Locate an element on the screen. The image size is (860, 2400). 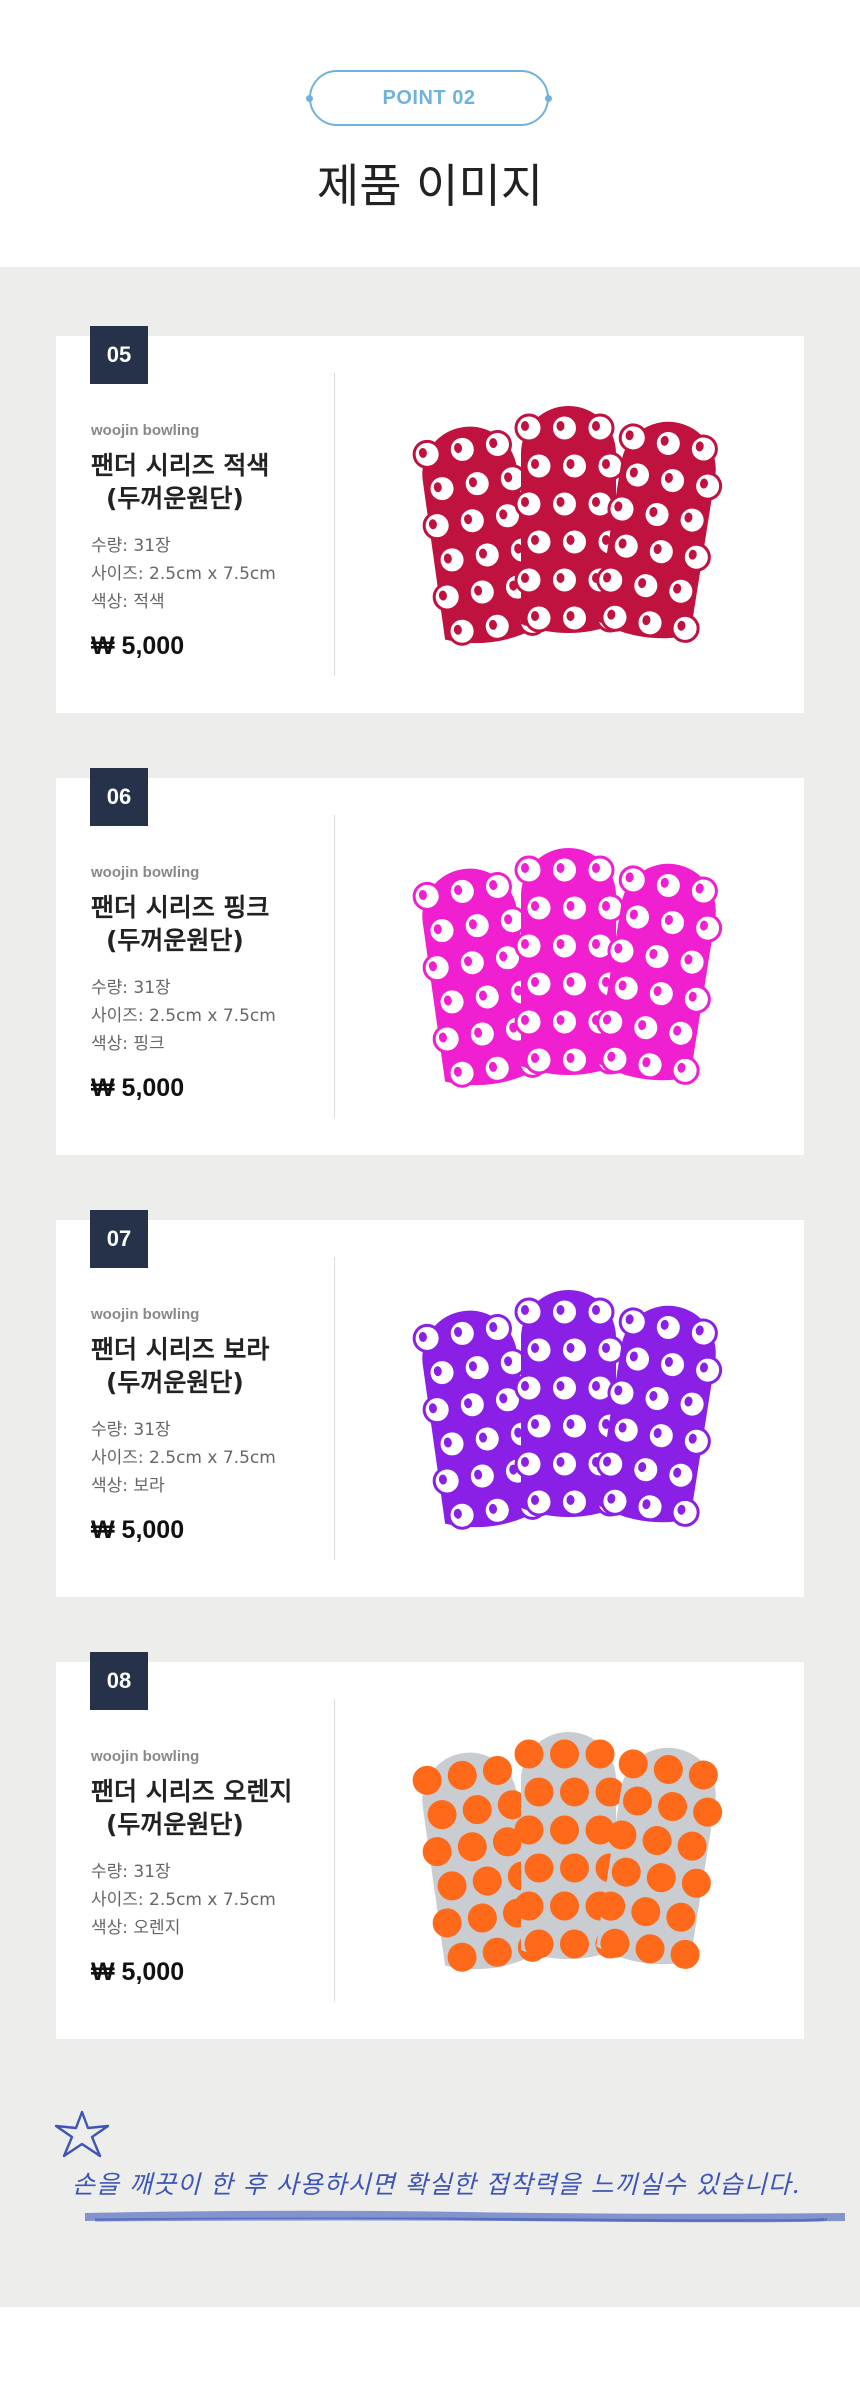
product-specs: 수량: 31장 사이즈: 2.5cm x 7.5cm 색상: 적색 is located at coordinates (183, 574).